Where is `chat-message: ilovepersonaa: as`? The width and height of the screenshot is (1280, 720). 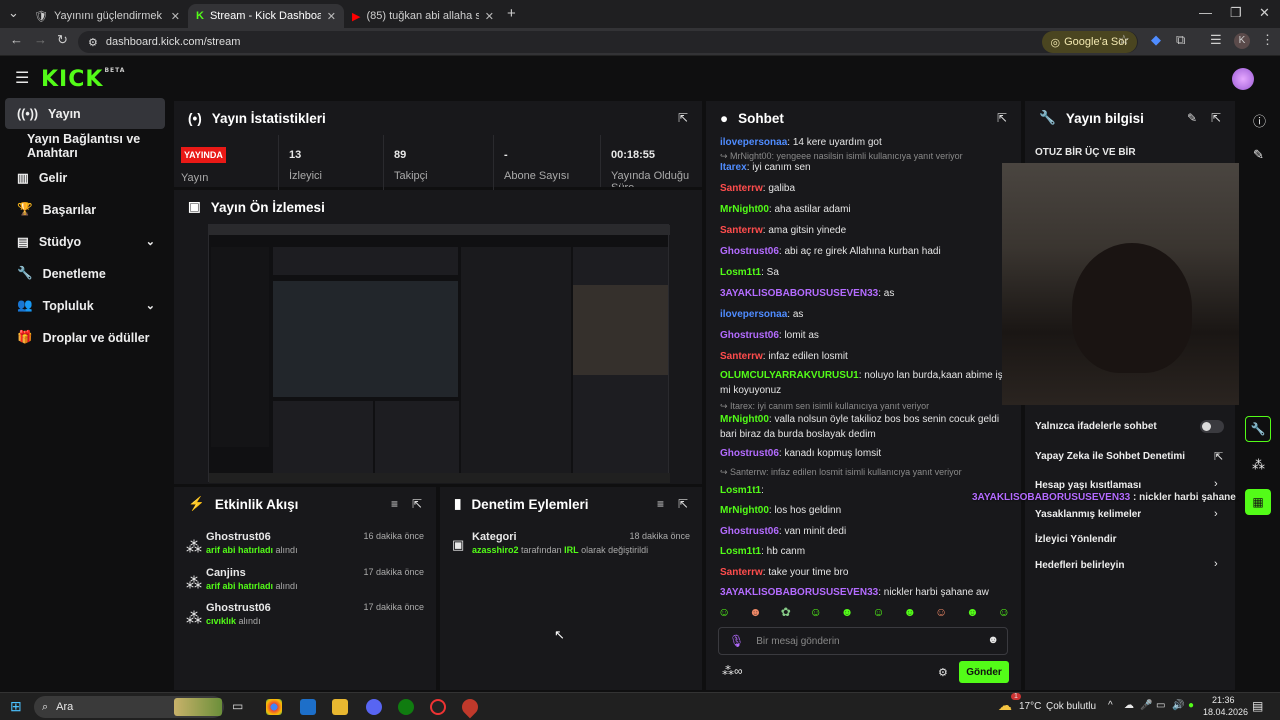 chat-message: ilovepersonaa: as is located at coordinates (865, 314).